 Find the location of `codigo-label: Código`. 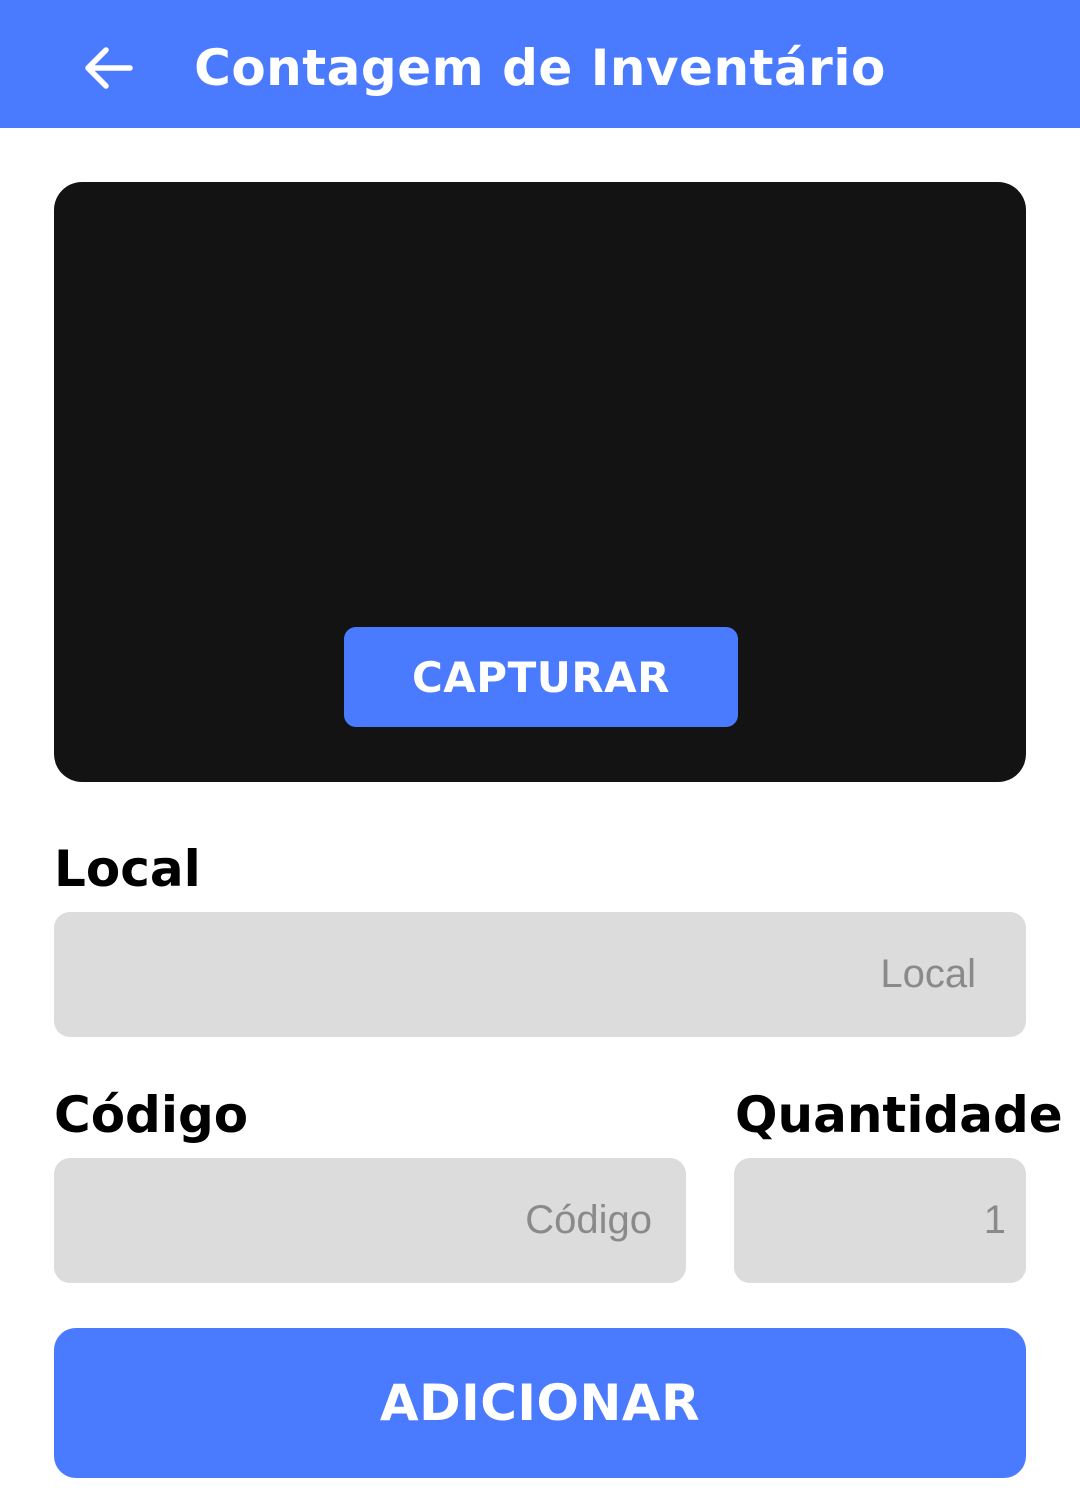

codigo-label: Código is located at coordinates (151, 1115).